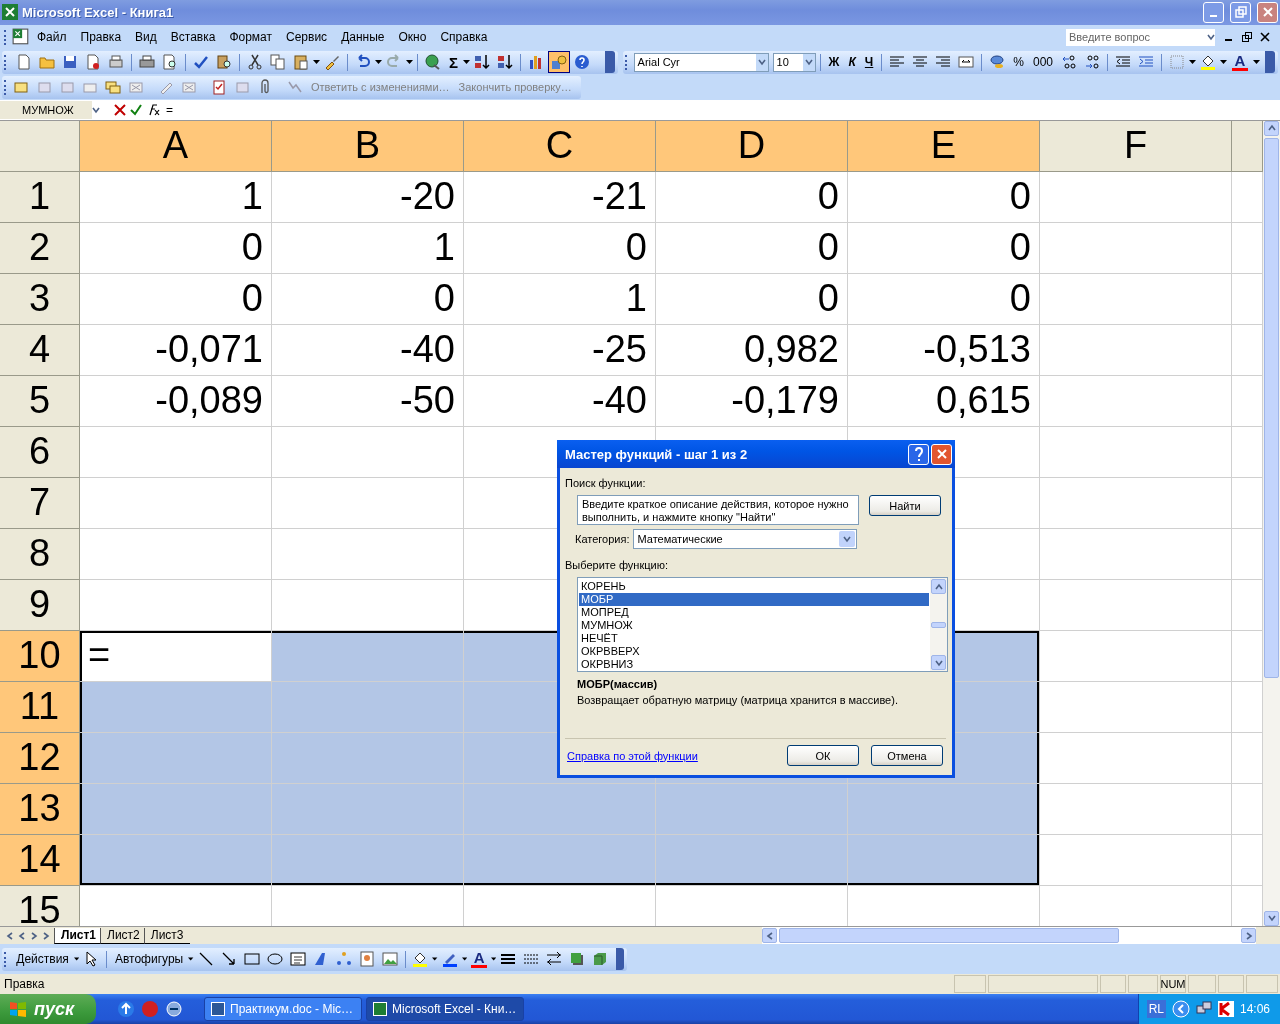  Describe the element at coordinates (1140, 37) in the screenshot. I see `question-field: Введите вопрос` at that location.